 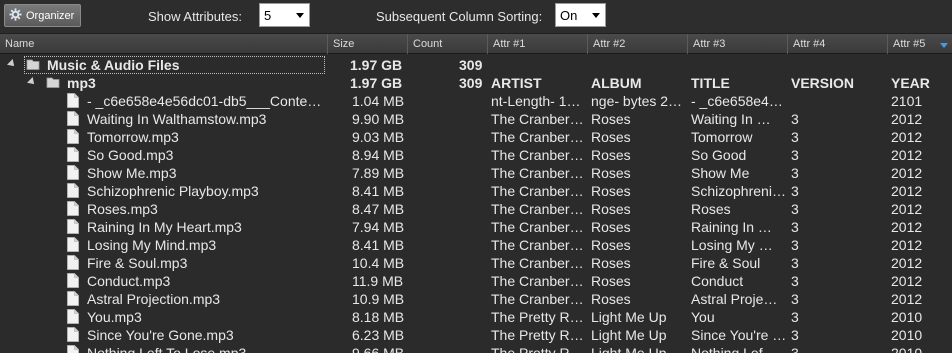 What do you see at coordinates (378, 119) in the screenshot?
I see `file-size: 9.90 MB` at bounding box center [378, 119].